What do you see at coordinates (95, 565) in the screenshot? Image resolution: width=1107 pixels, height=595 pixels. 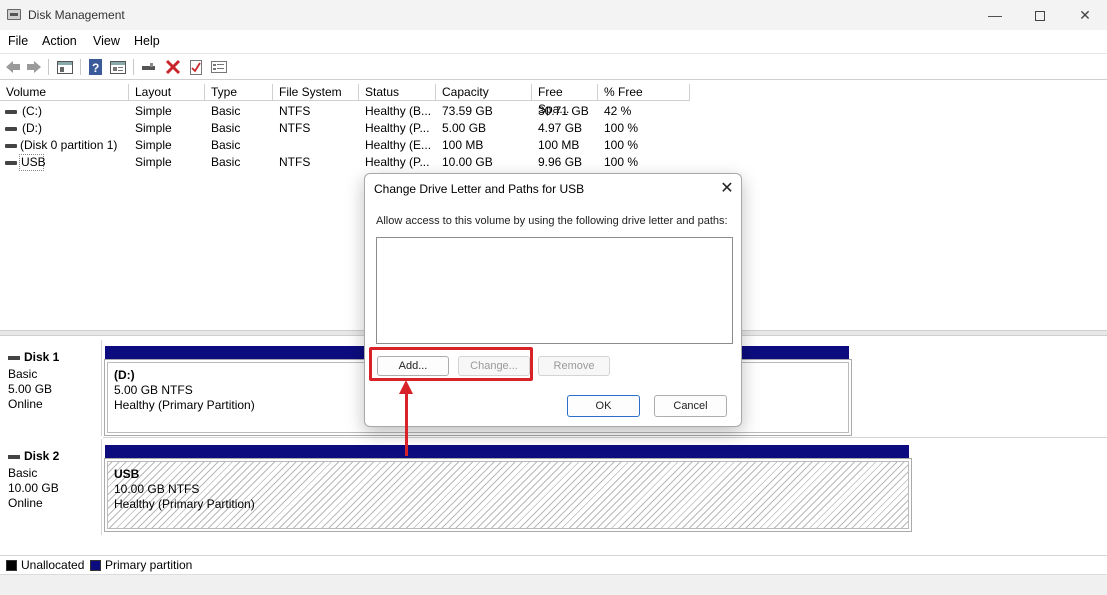 I see `primary-partition-swatch` at bounding box center [95, 565].